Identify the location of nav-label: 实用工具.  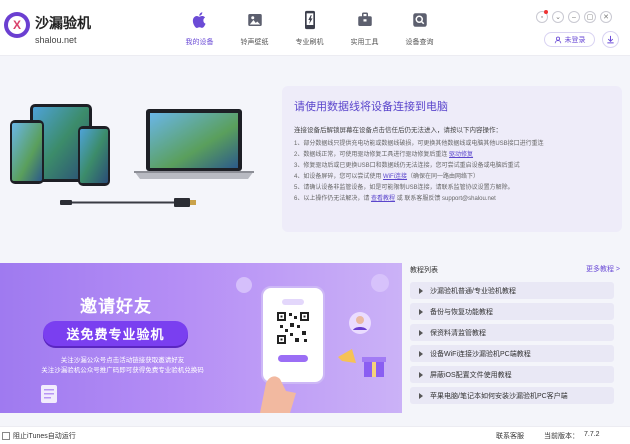
(364, 42).